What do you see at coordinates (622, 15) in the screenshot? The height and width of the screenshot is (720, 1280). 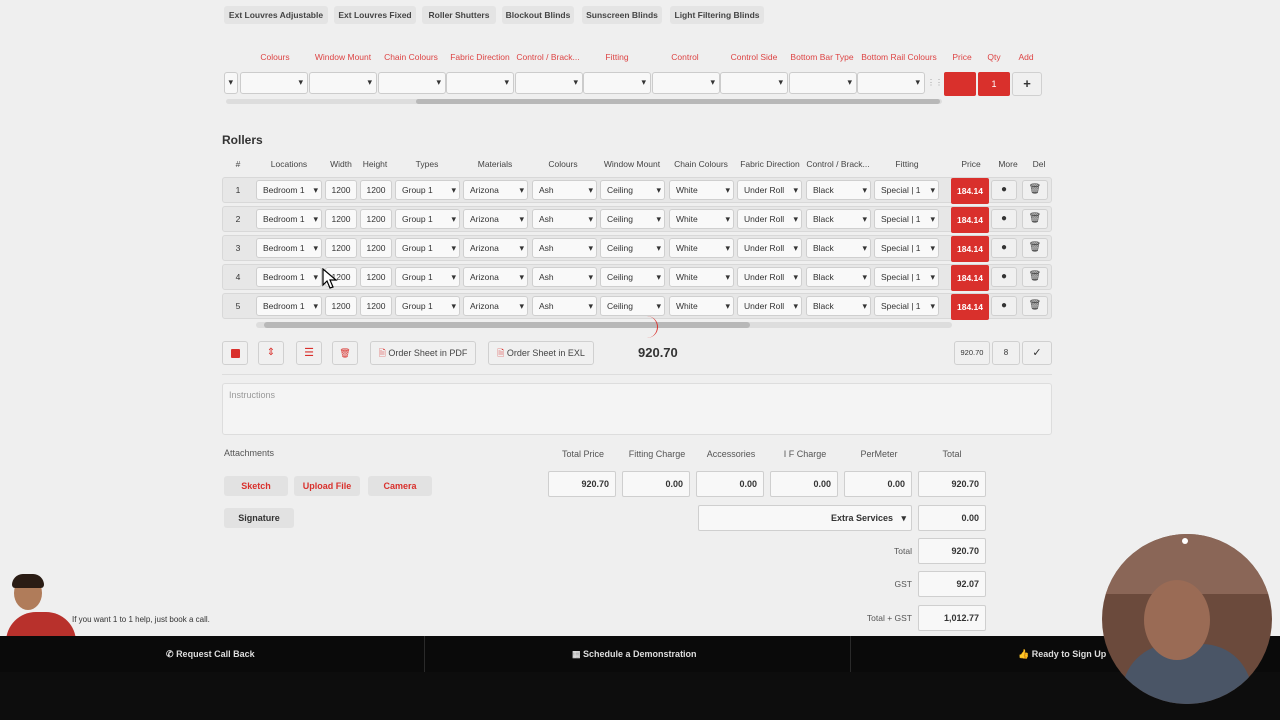 I see `tab-sunscreen-blinds: Sunscreen Blinds` at bounding box center [622, 15].